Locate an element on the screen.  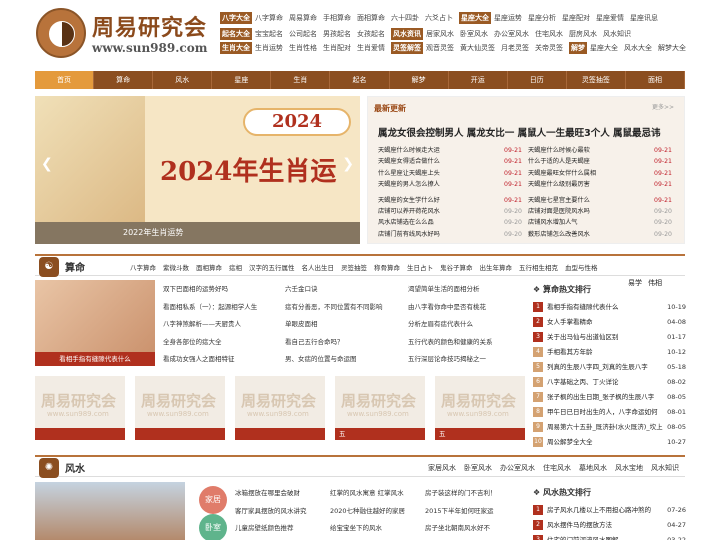
suanming-rank-item: 3 关于出马仙与出道仙区别 01-17 is located at coordinates (609, 337).